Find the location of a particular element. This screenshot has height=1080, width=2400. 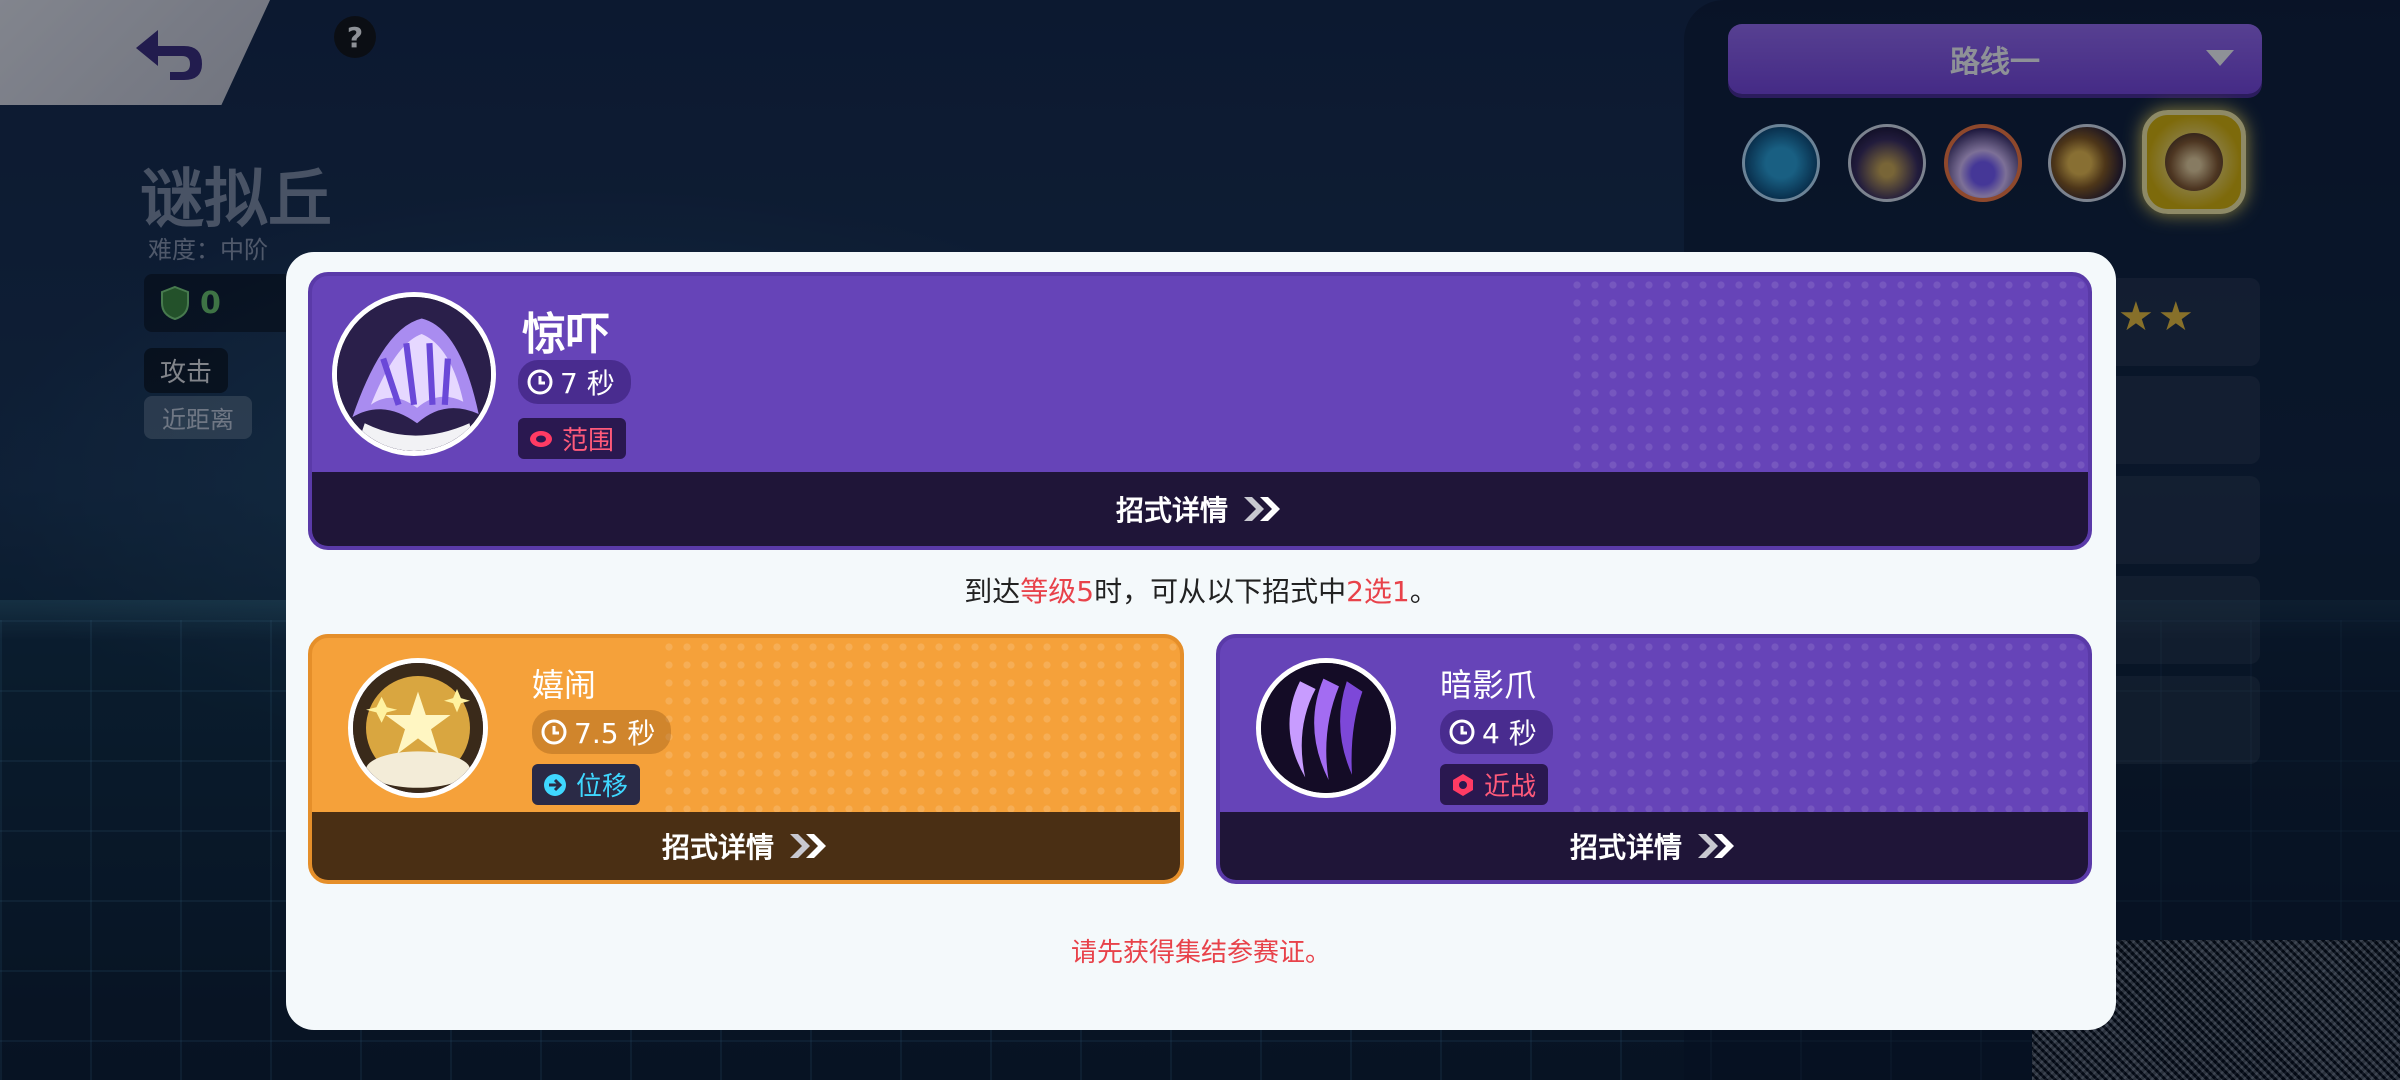

option-move-2-cooldown: 4 秒 is located at coordinates (1496, 732).